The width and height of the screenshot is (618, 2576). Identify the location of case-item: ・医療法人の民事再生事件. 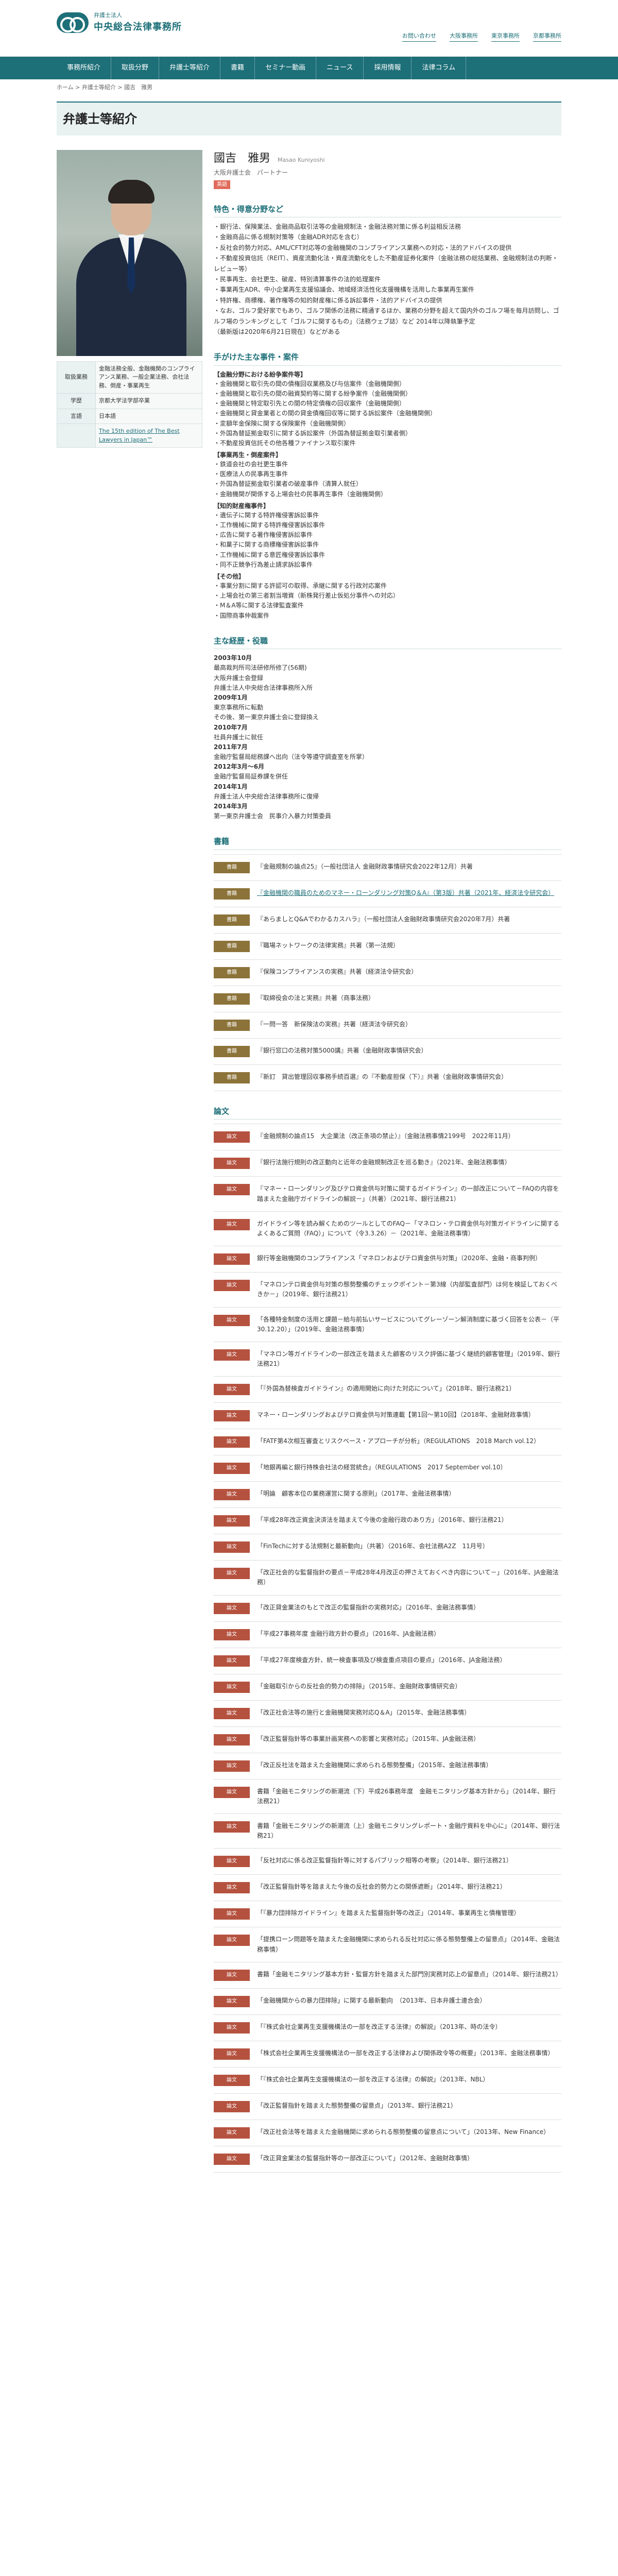
(251, 474).